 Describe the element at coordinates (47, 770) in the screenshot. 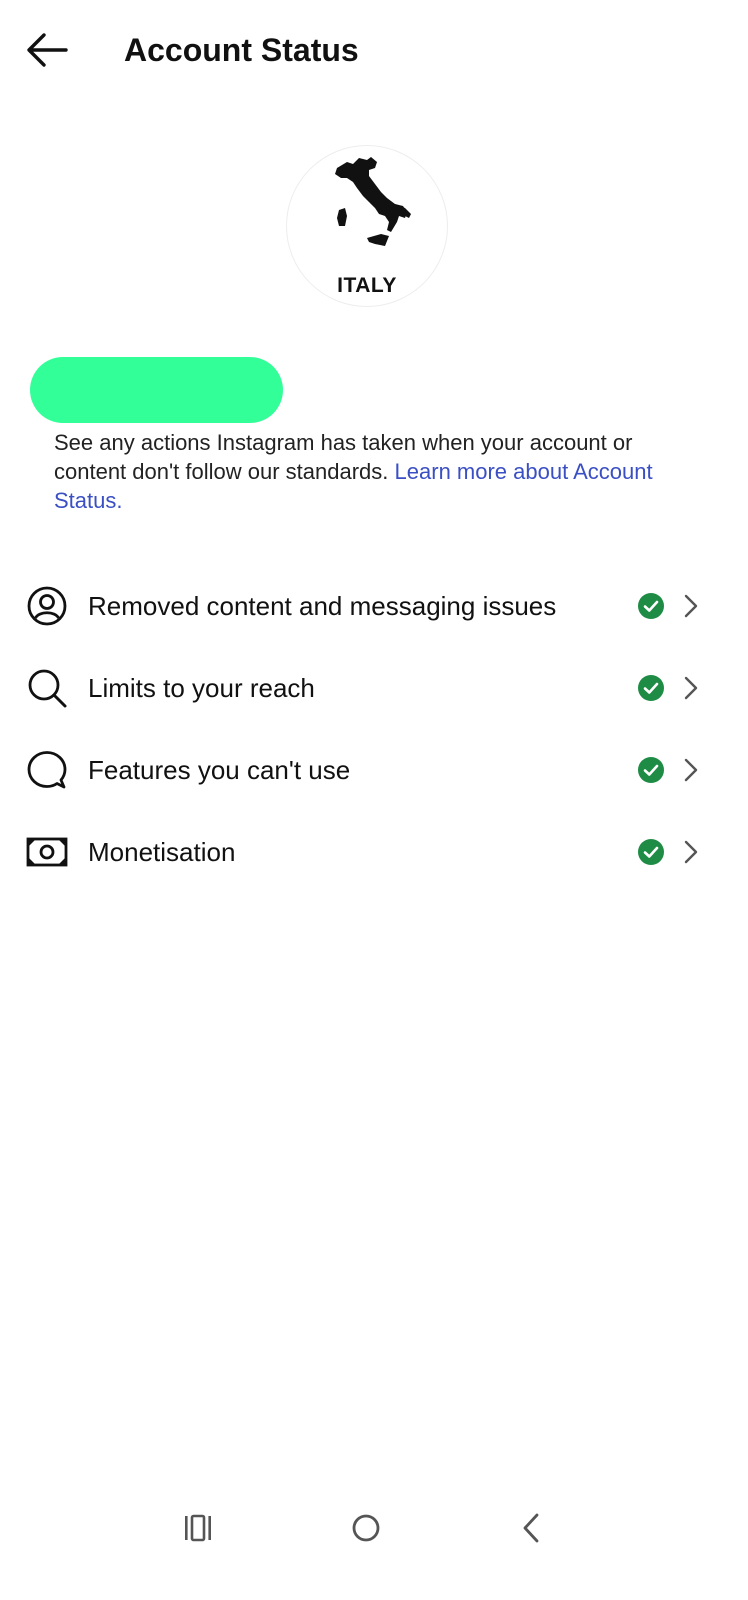

I see `speech-bubble-icon` at that location.